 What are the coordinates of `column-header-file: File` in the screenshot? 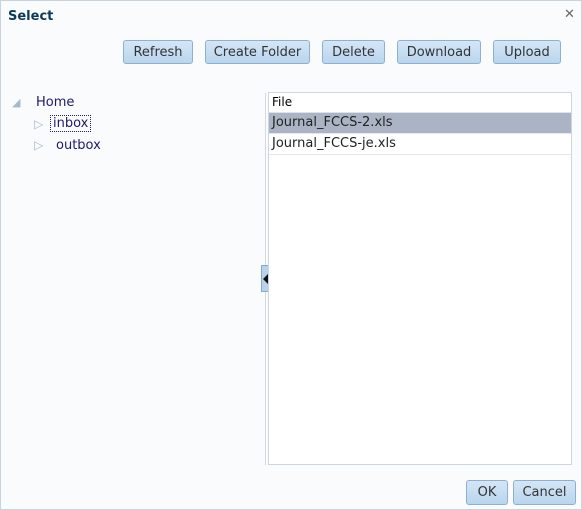 It's located at (420, 103).